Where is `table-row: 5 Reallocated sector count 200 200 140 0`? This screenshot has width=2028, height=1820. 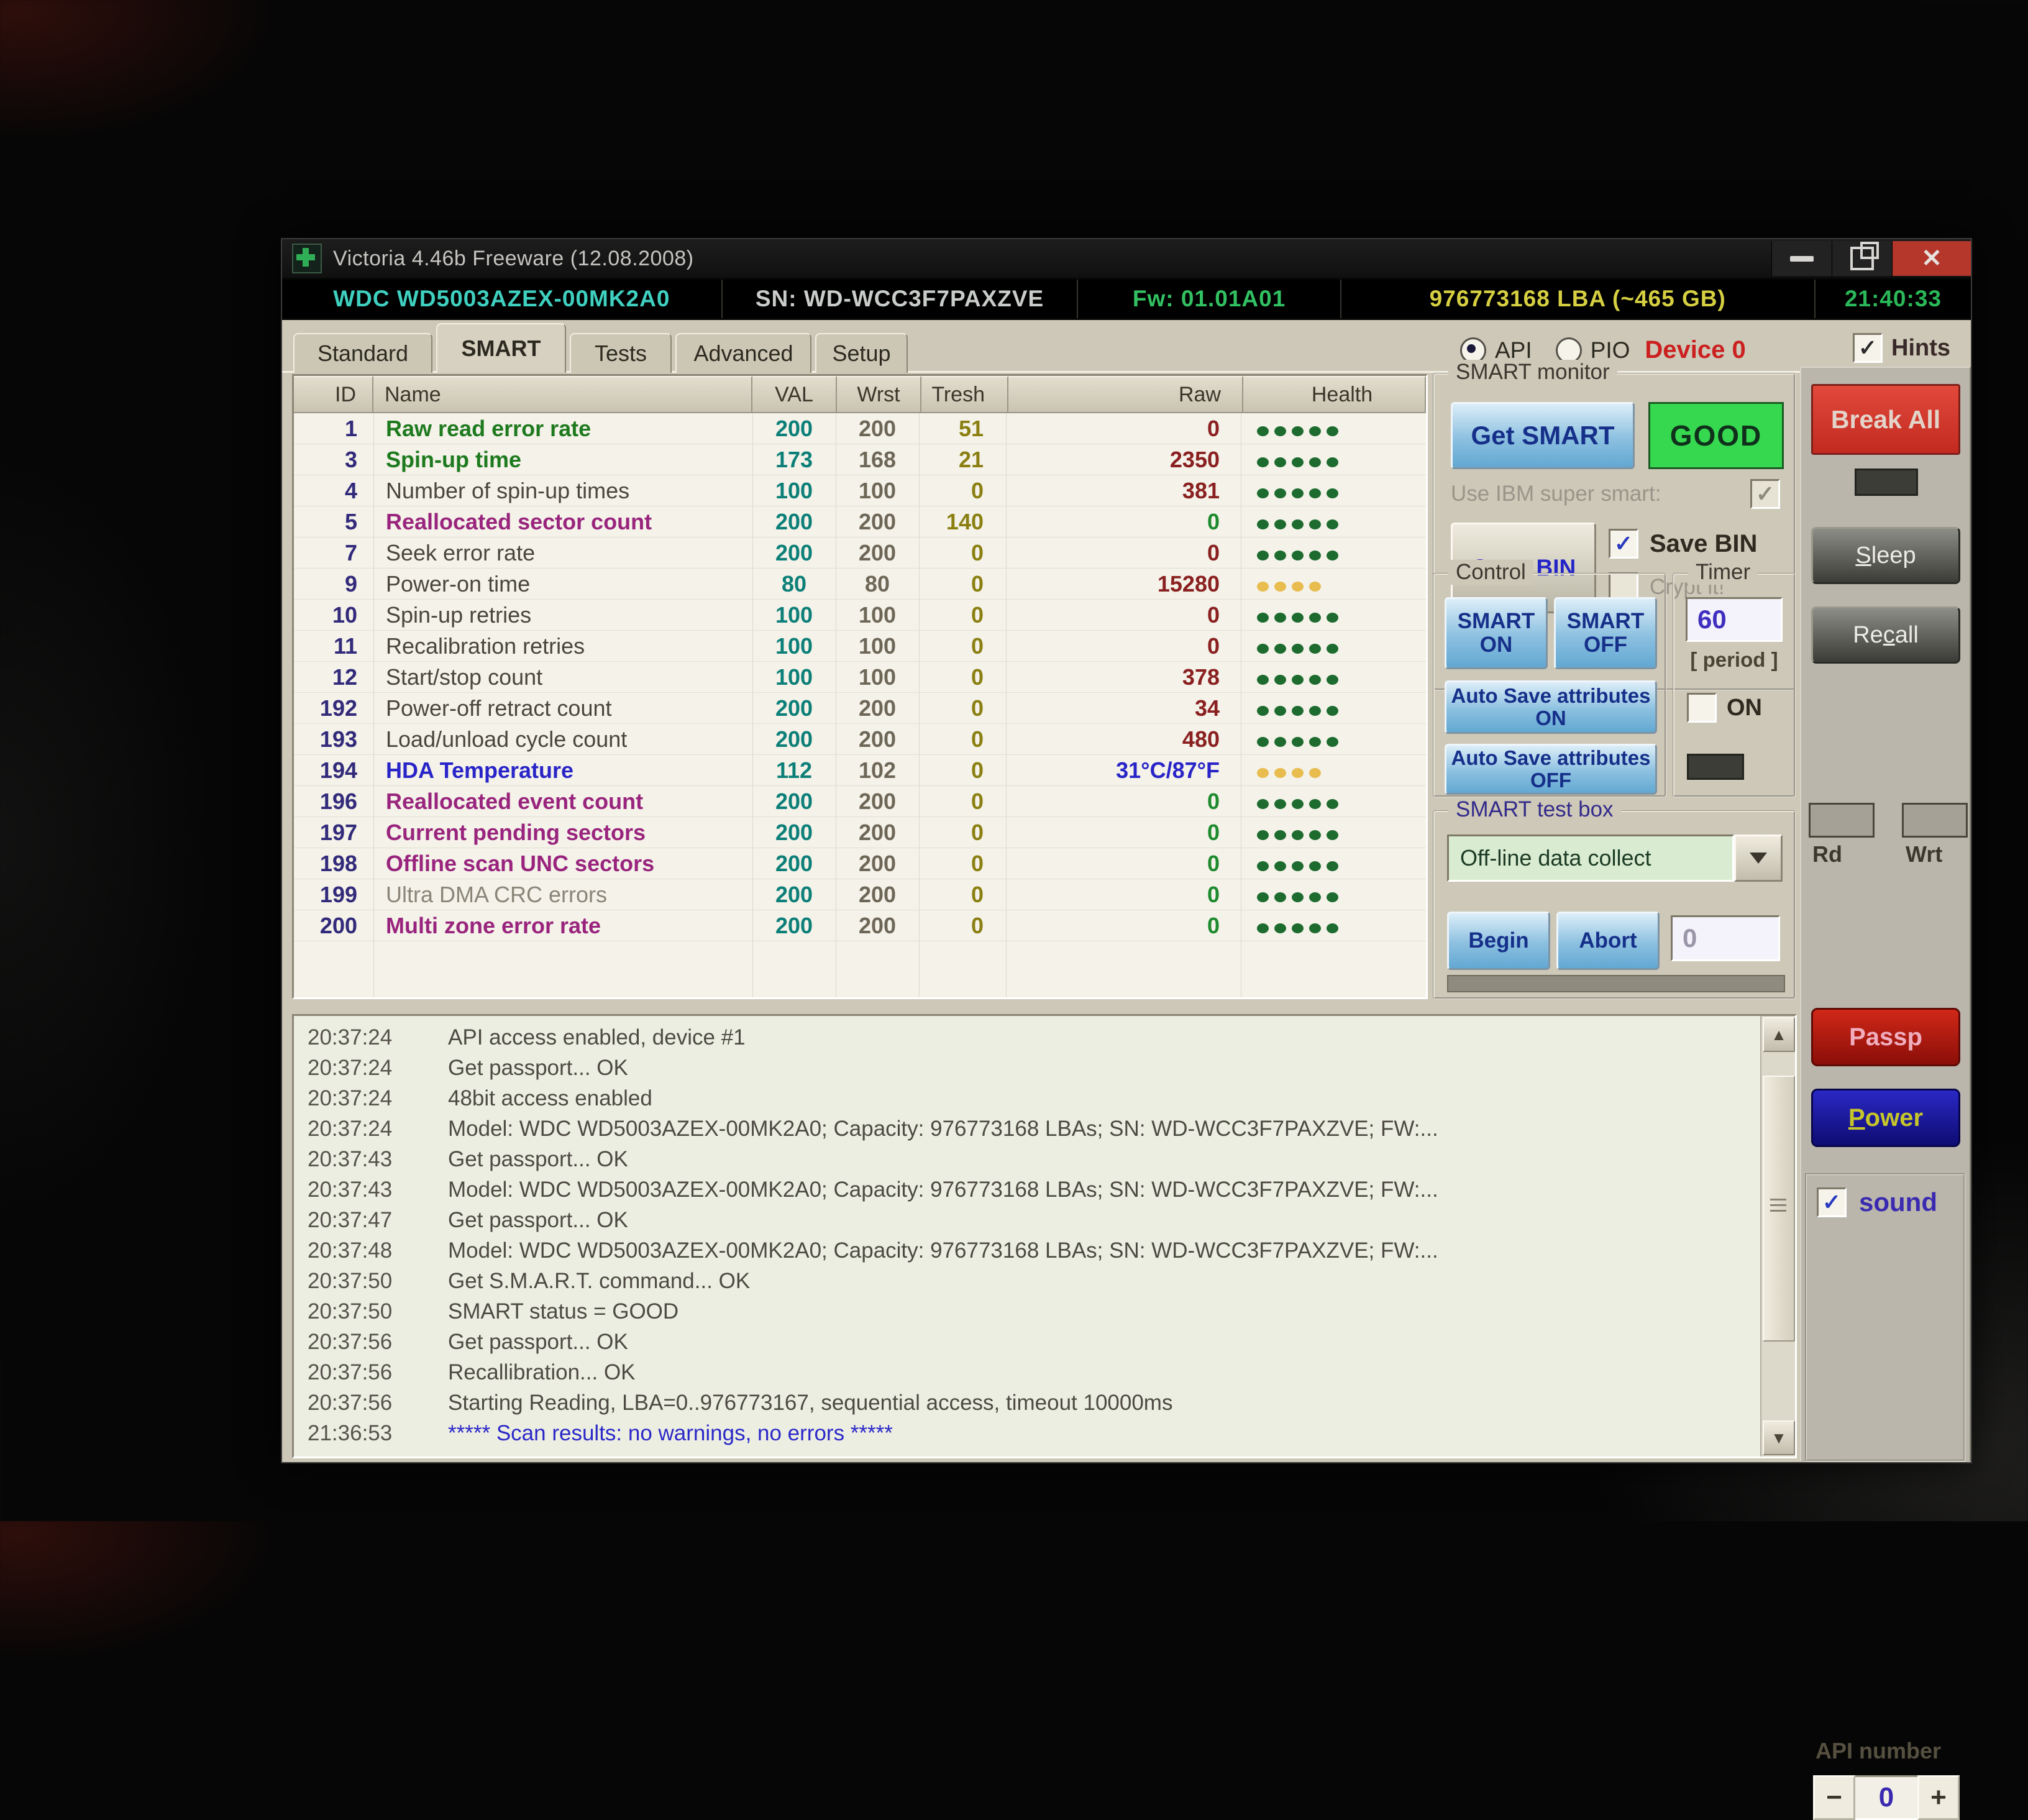
table-row: 5 Reallocated sector count 200 200 140 0 is located at coordinates (860, 521).